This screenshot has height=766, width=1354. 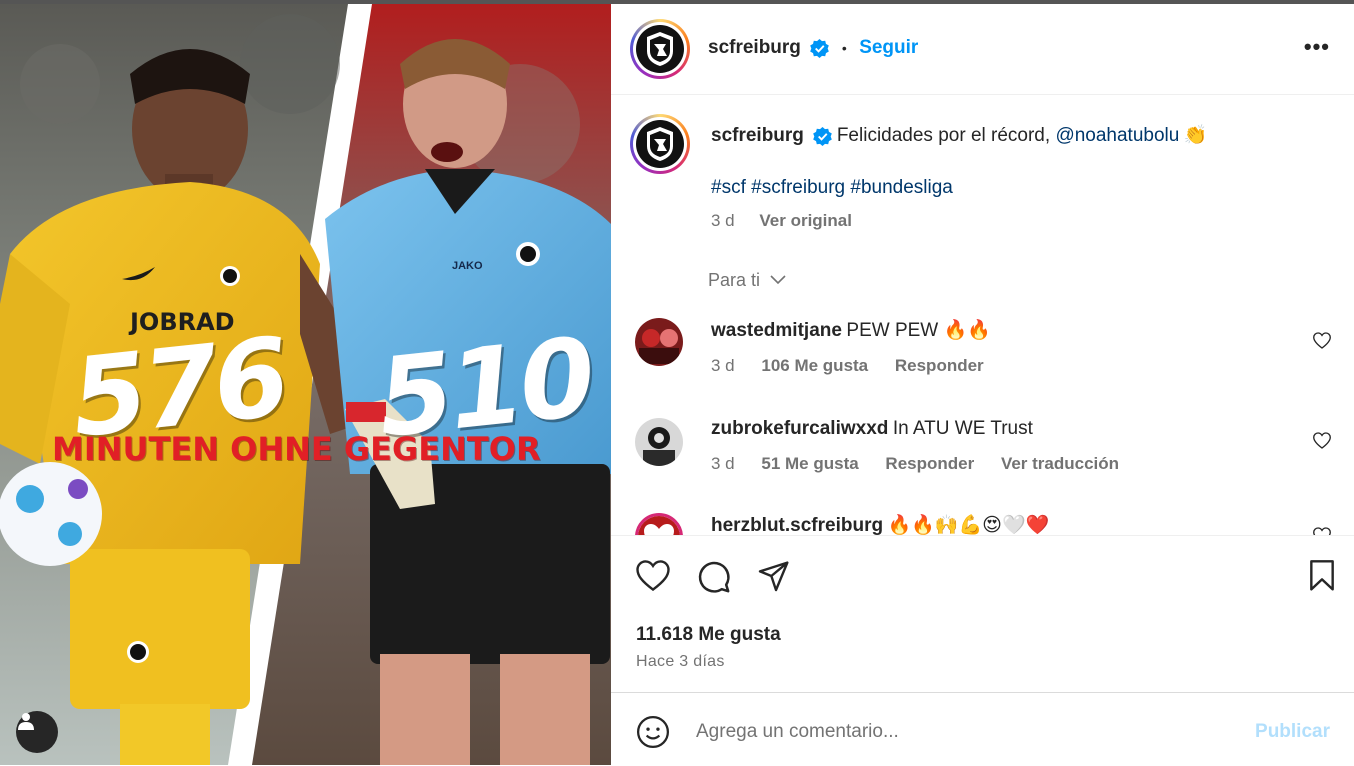 What do you see at coordinates (982, 49) in the screenshot?
I see `post-header: scfreiburg • Seguir •••` at bounding box center [982, 49].